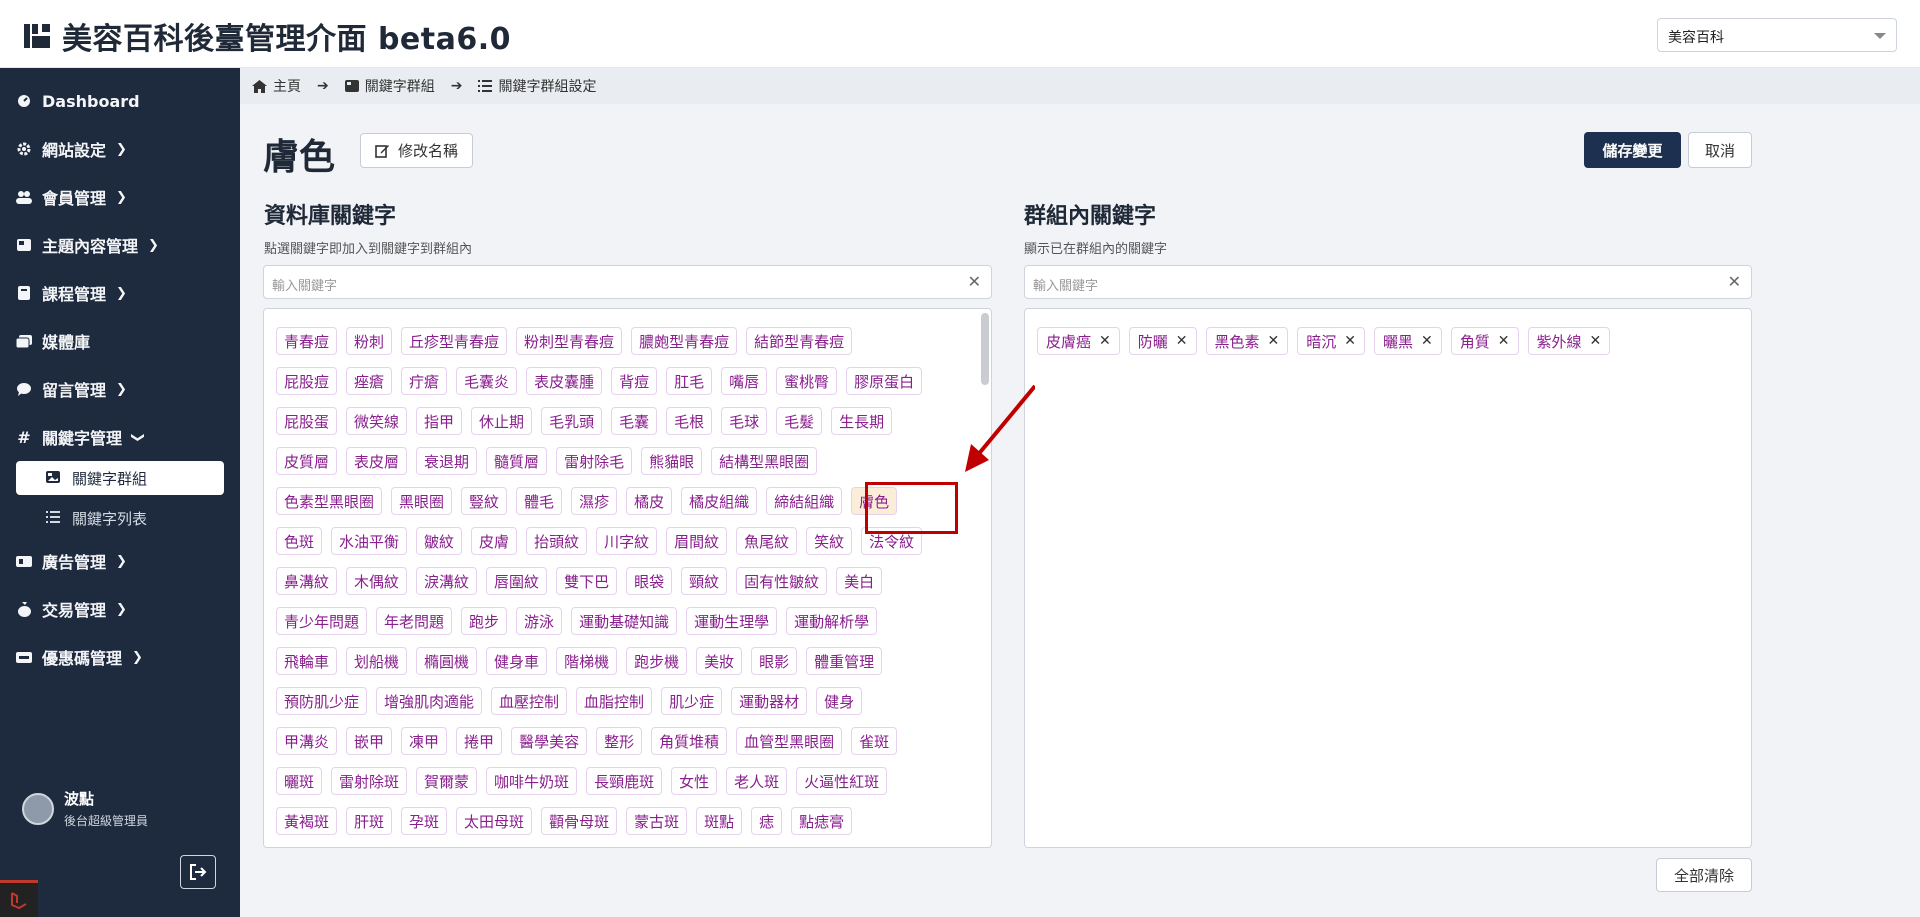 The width and height of the screenshot is (1920, 917). Describe the element at coordinates (120, 437) in the screenshot. I see `sidebar-item-keywords: # 關鍵字管理 ❯` at that location.